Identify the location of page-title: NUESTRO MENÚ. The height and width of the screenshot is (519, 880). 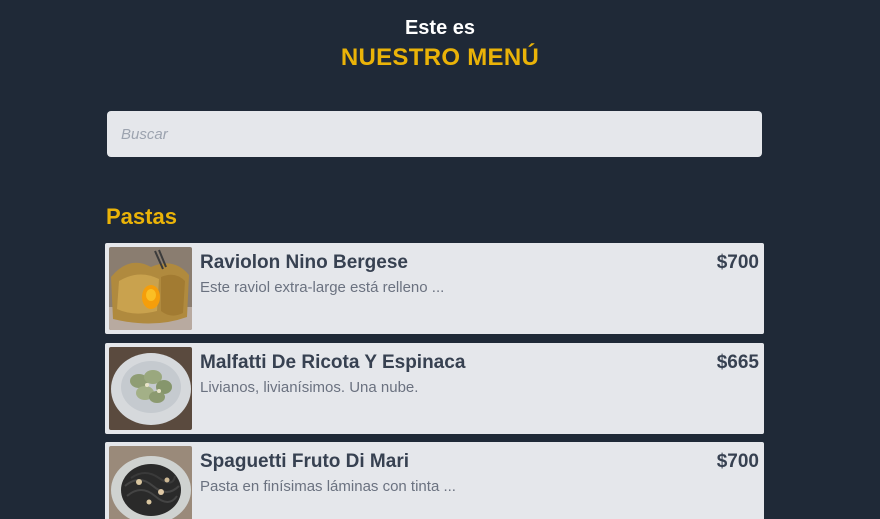
(440, 57).